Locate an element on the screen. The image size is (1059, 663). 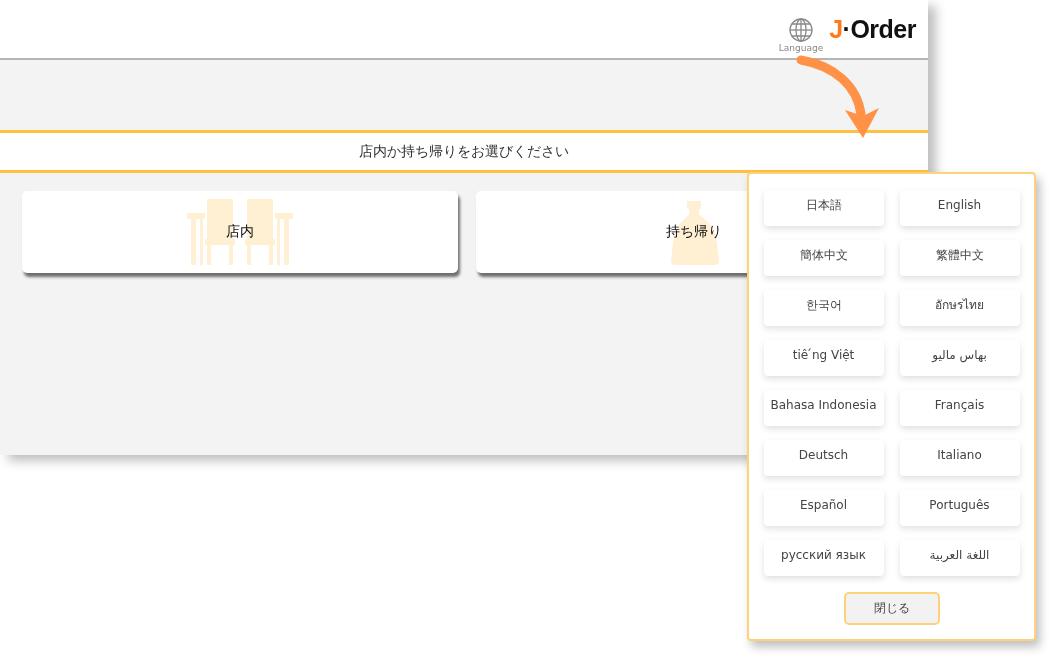
chairs-icon is located at coordinates (240, 232).